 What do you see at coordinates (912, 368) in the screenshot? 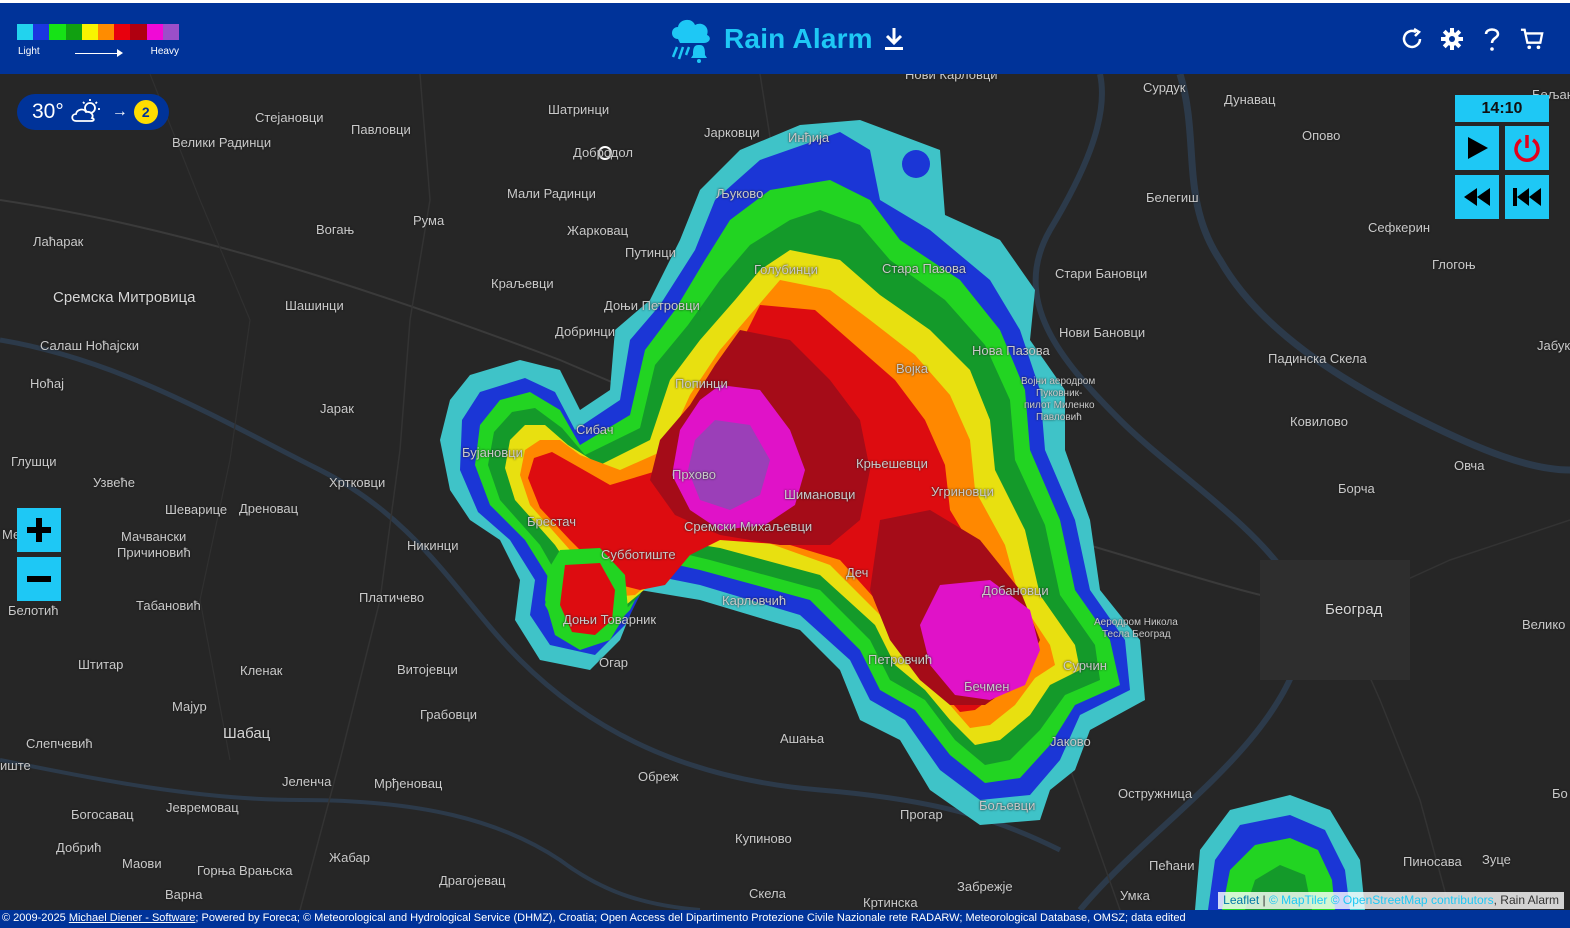
I see `place-label: Војка` at bounding box center [912, 368].